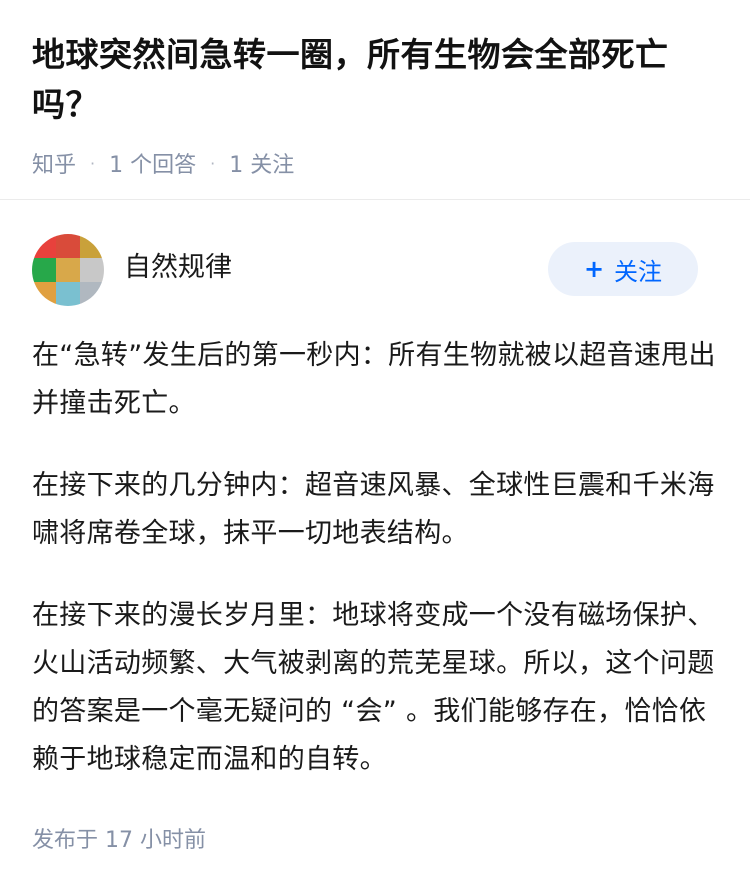 This screenshot has height=892, width=750. Describe the element at coordinates (375, 80) in the screenshot. I see `question-title: 地球突然间急转一圈，所有生物会全部死亡吗？` at that location.